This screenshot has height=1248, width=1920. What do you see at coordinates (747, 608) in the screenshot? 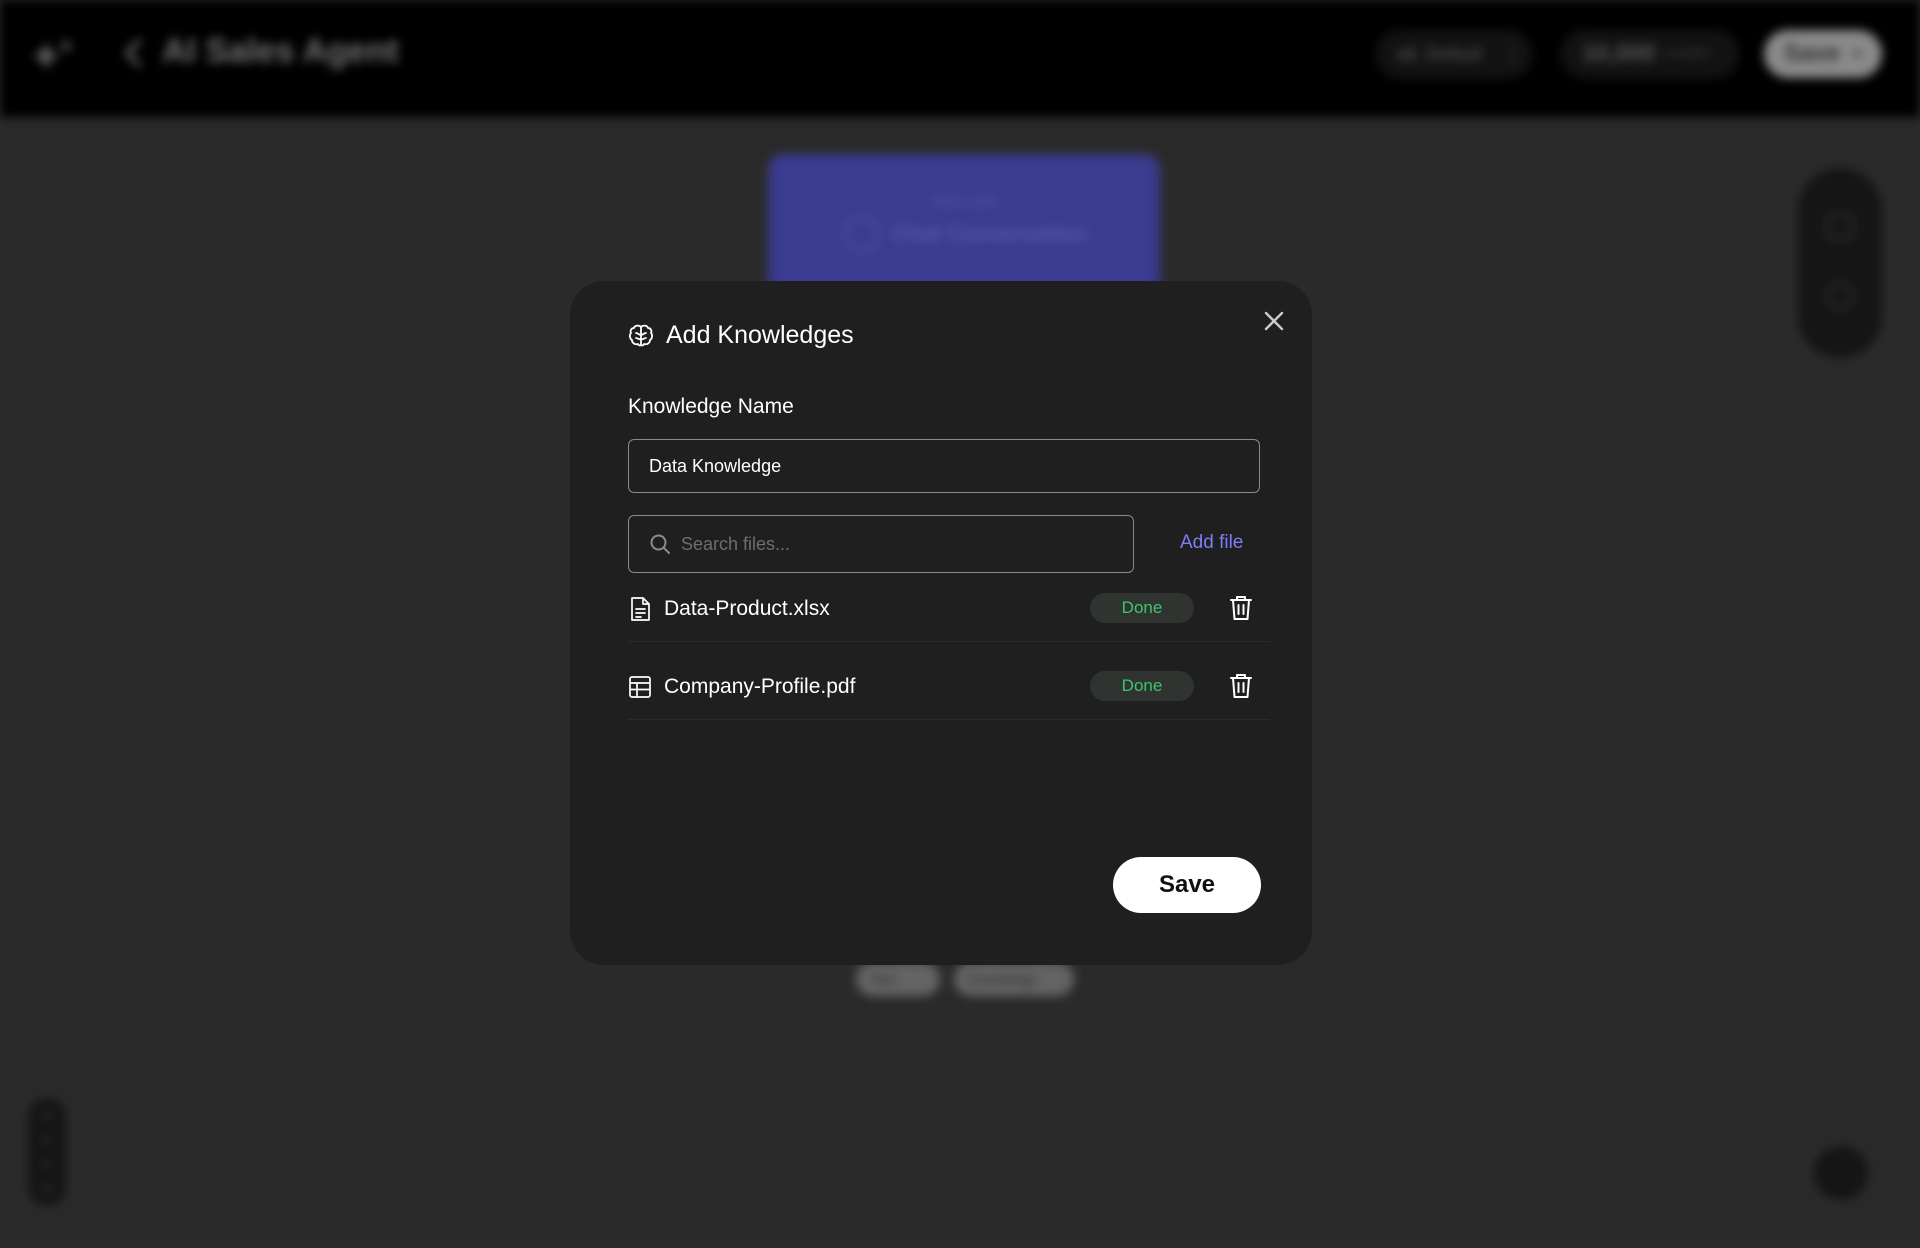
I see `file-name: Data-Product.xlsx` at bounding box center [747, 608].